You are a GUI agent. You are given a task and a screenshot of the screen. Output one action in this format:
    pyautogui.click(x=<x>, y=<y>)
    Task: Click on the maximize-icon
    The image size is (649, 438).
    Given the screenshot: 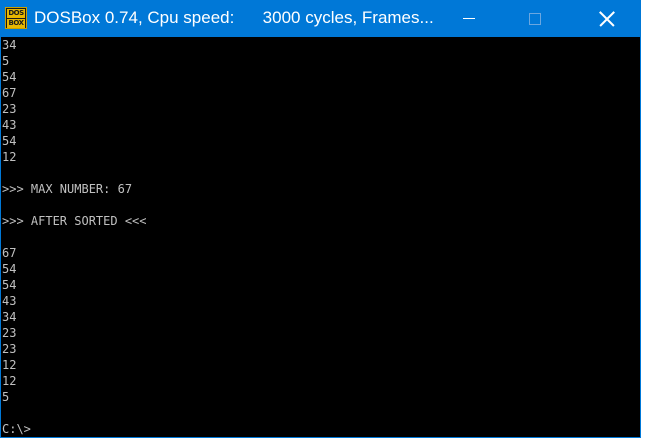 What is the action you would take?
    pyautogui.click(x=535, y=18)
    